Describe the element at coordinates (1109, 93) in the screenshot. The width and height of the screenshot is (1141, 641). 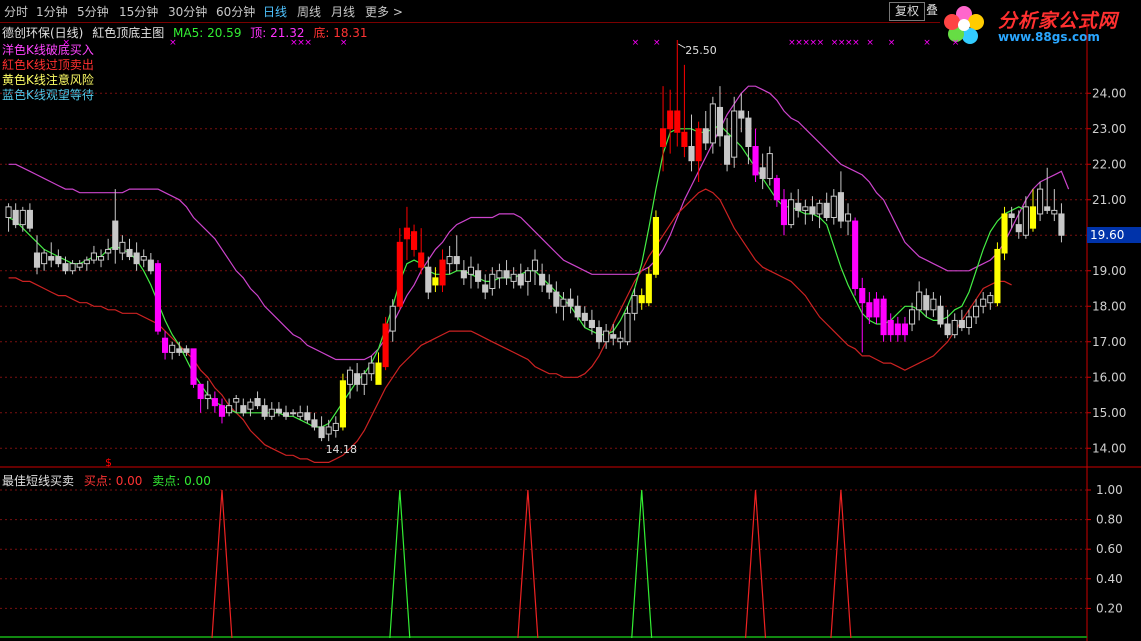
I see `price-tick-label: 24.00` at that location.